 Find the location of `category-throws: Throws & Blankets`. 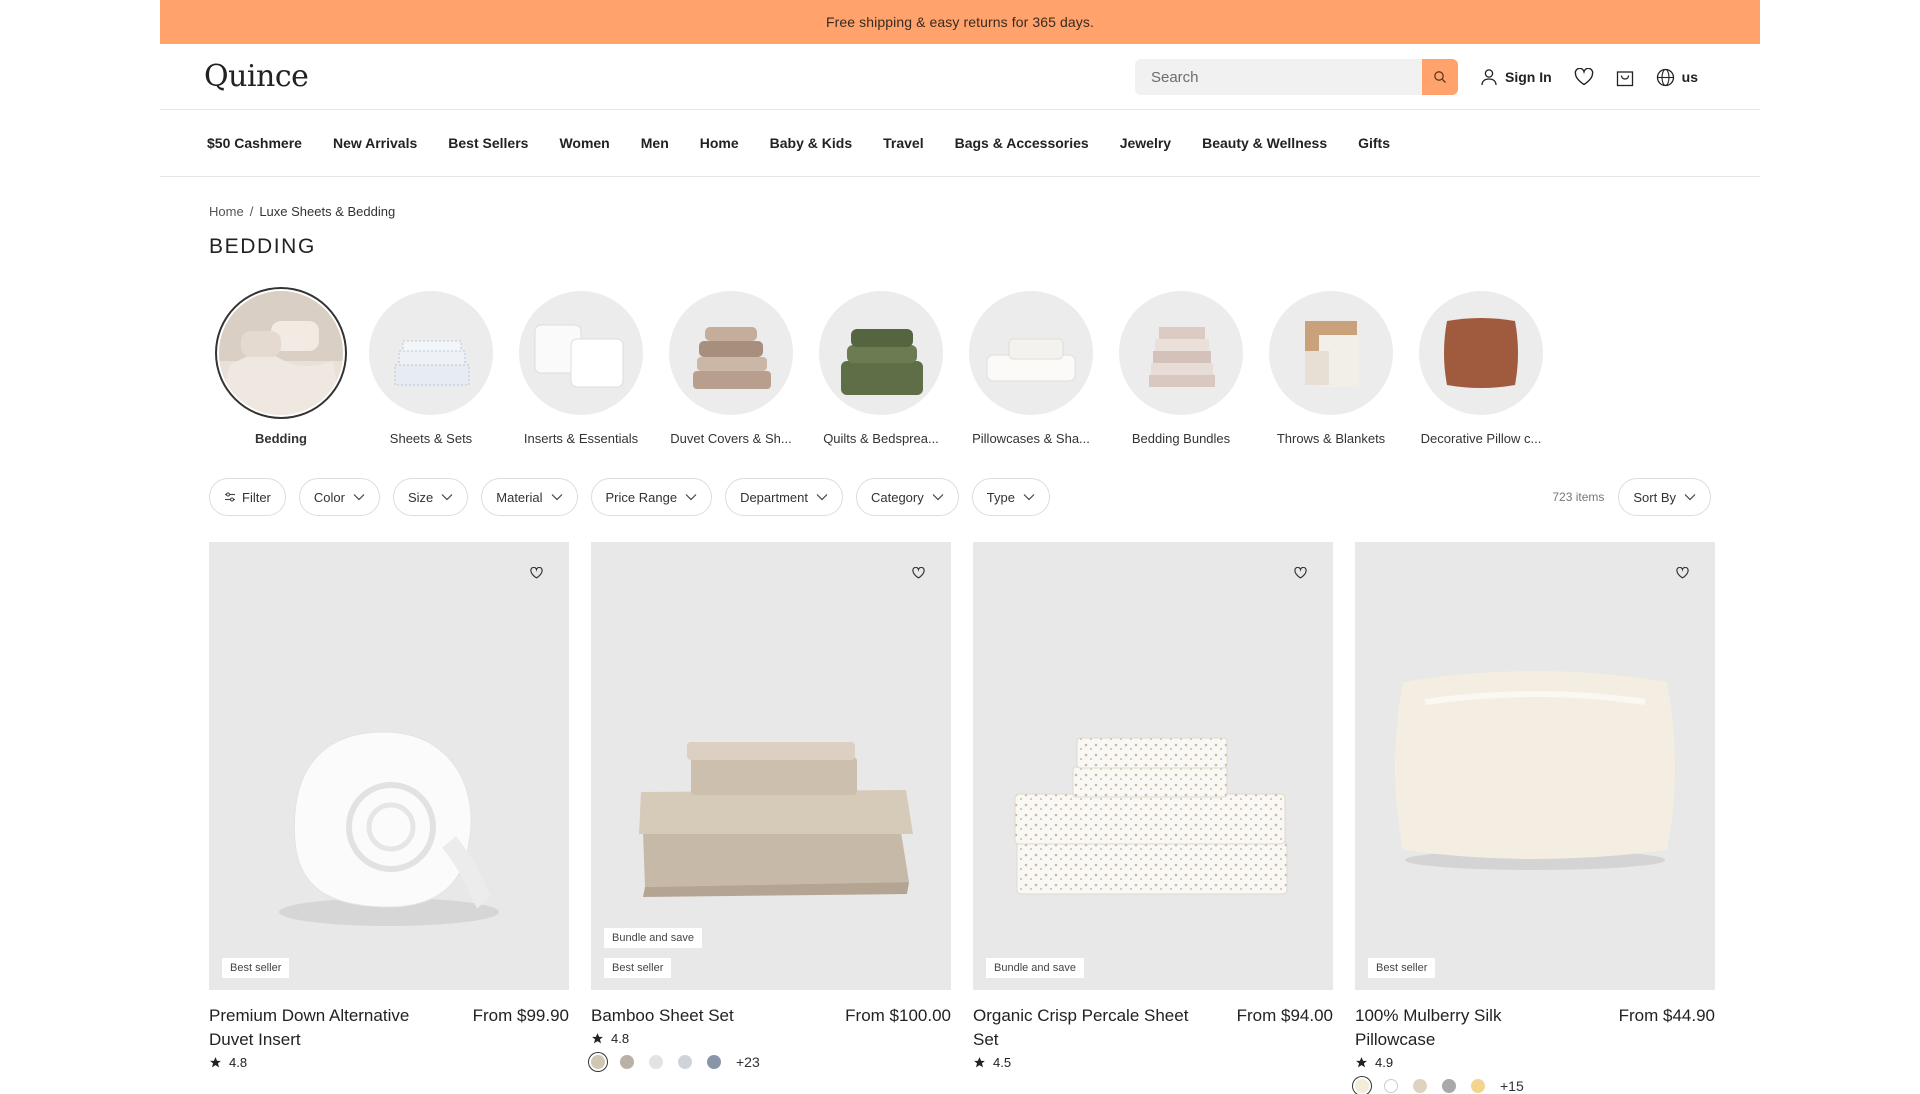

category-throws: Throws & Blankets is located at coordinates (1331, 368).